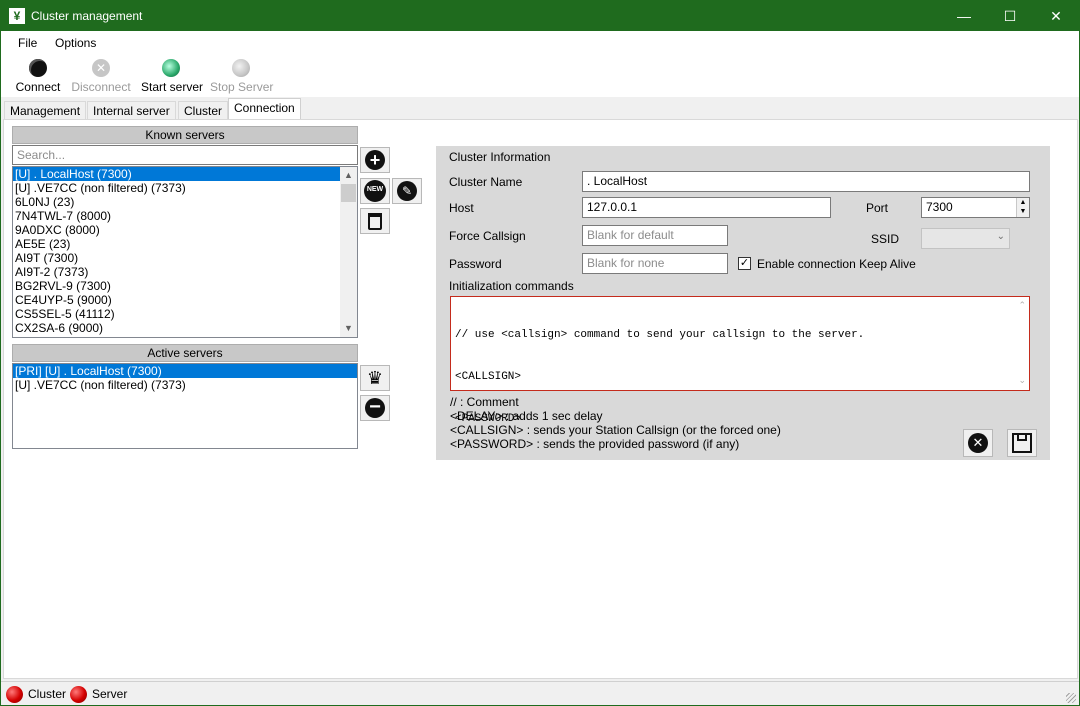  Describe the element at coordinates (185, 385) in the screenshot. I see `active-server-item: [U] .VE7CC (non filtered) (7373)` at that location.